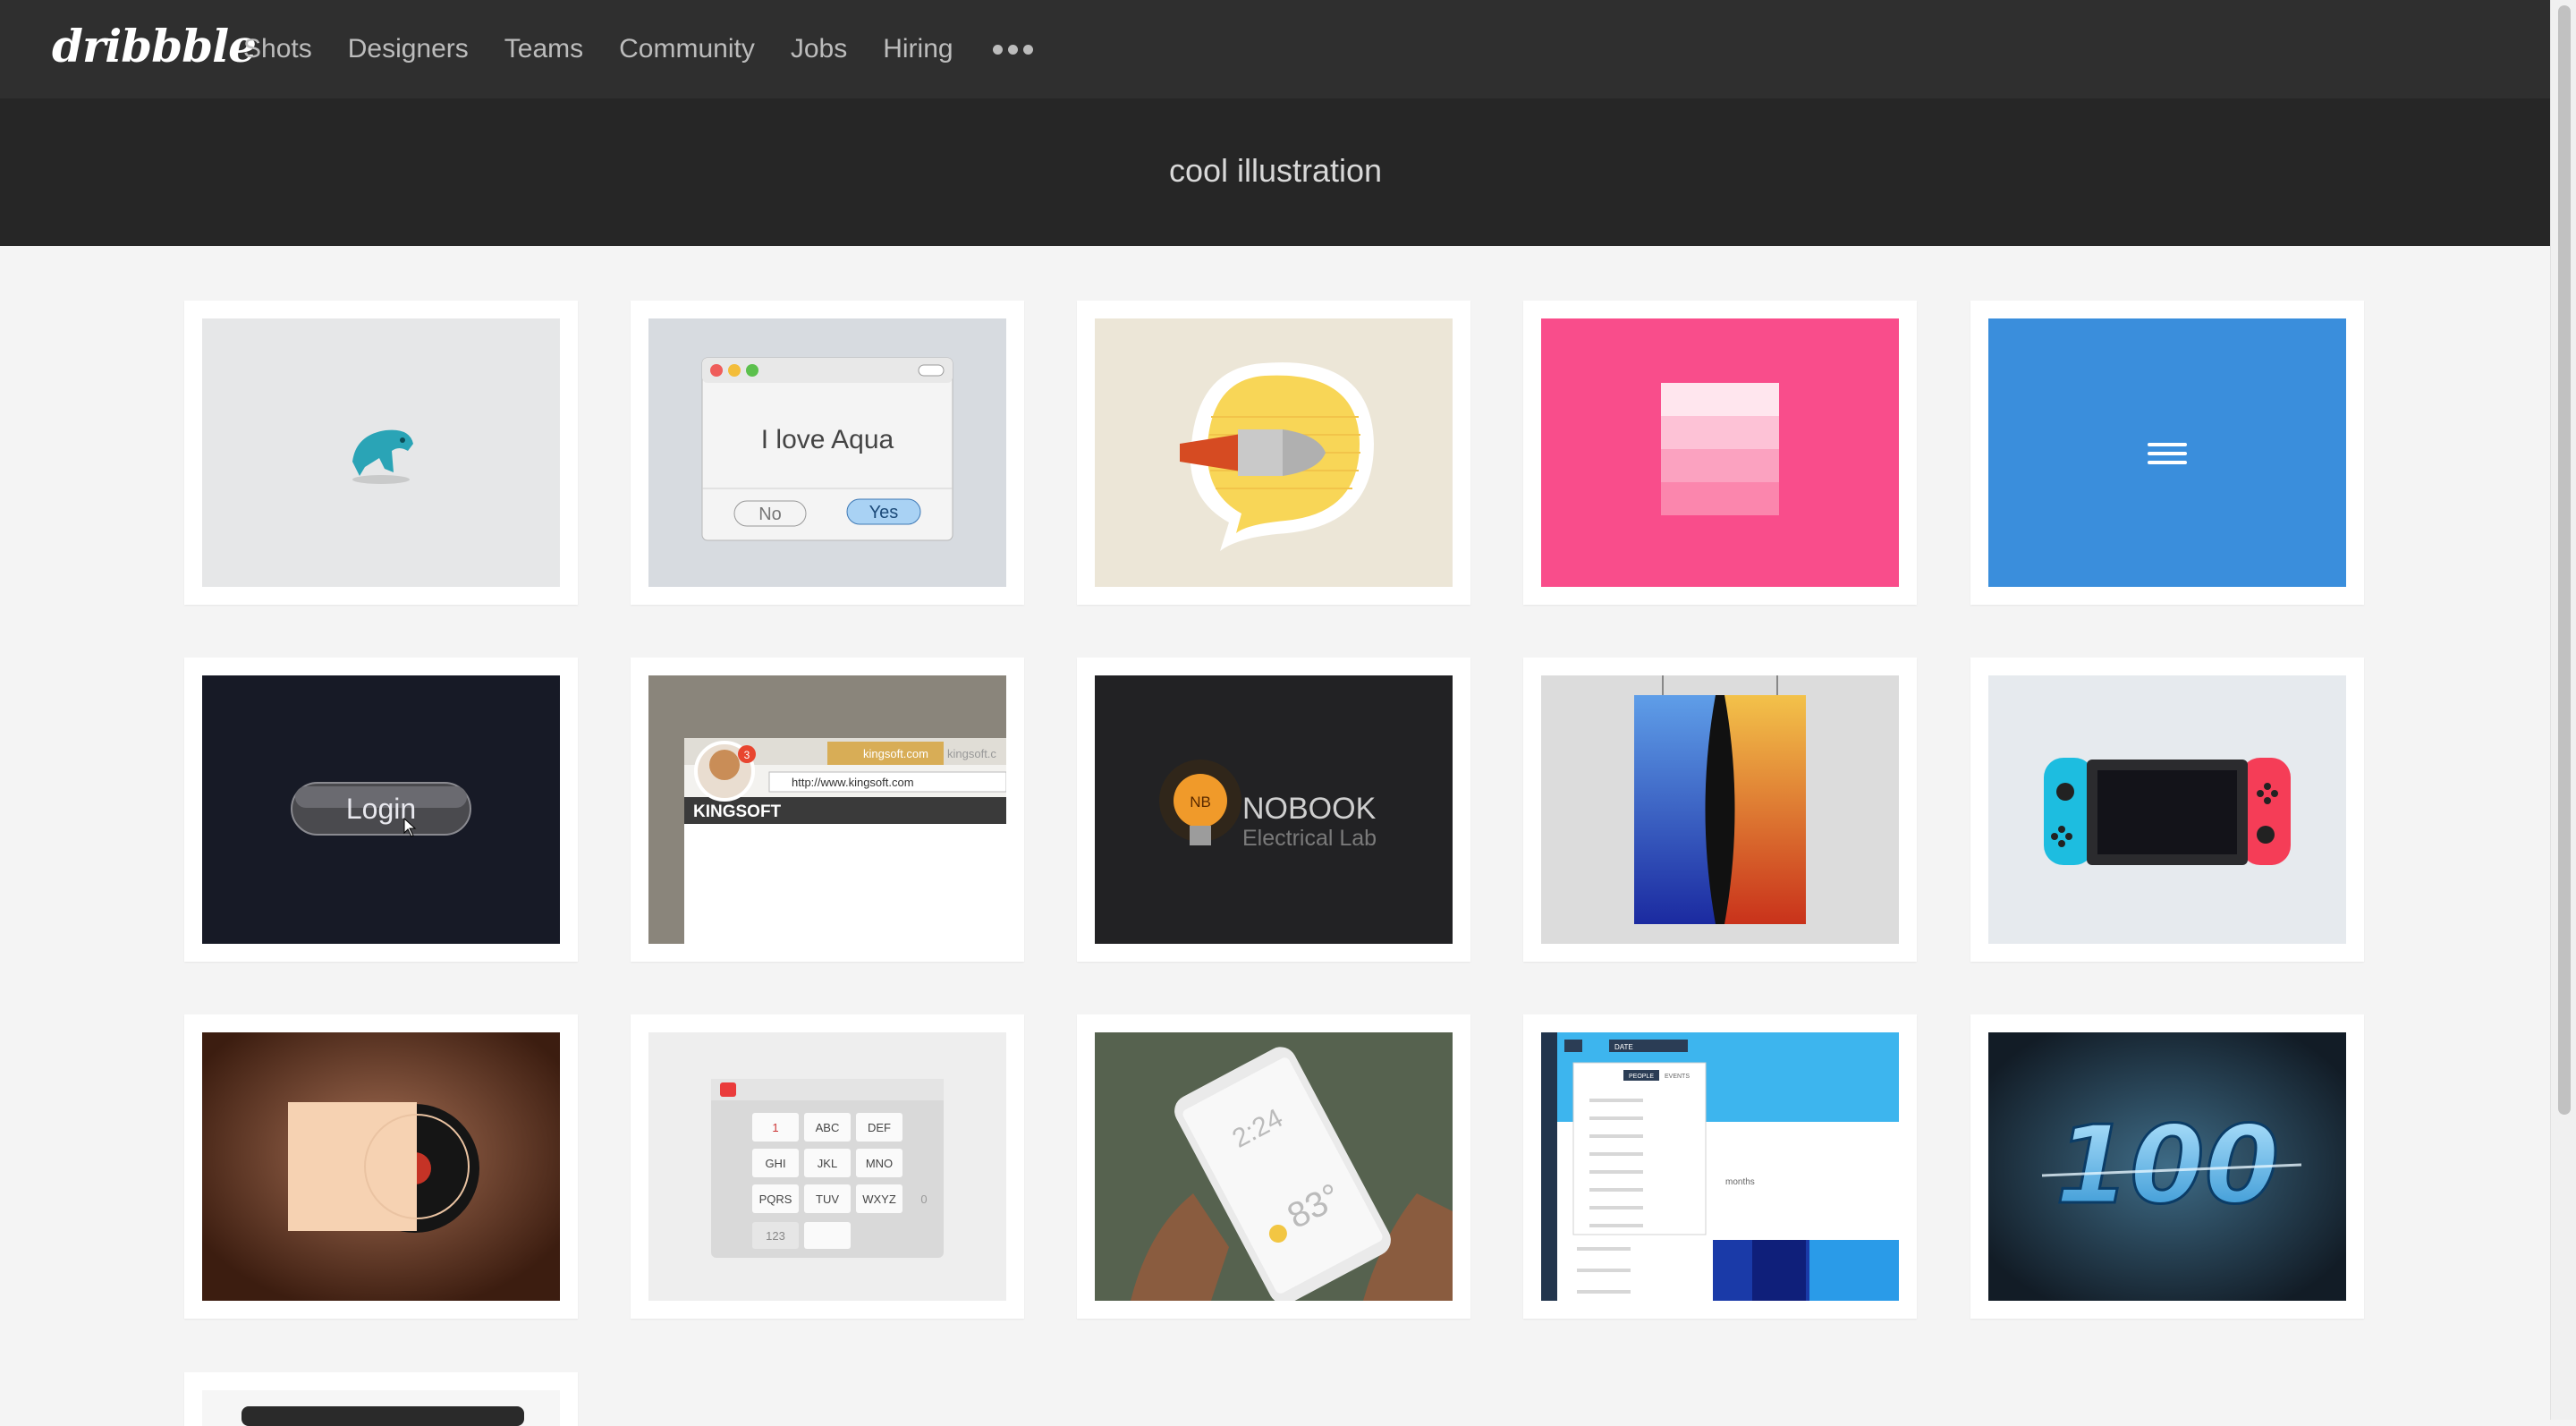  Describe the element at coordinates (381, 1408) in the screenshot. I see `partial-shot` at that location.